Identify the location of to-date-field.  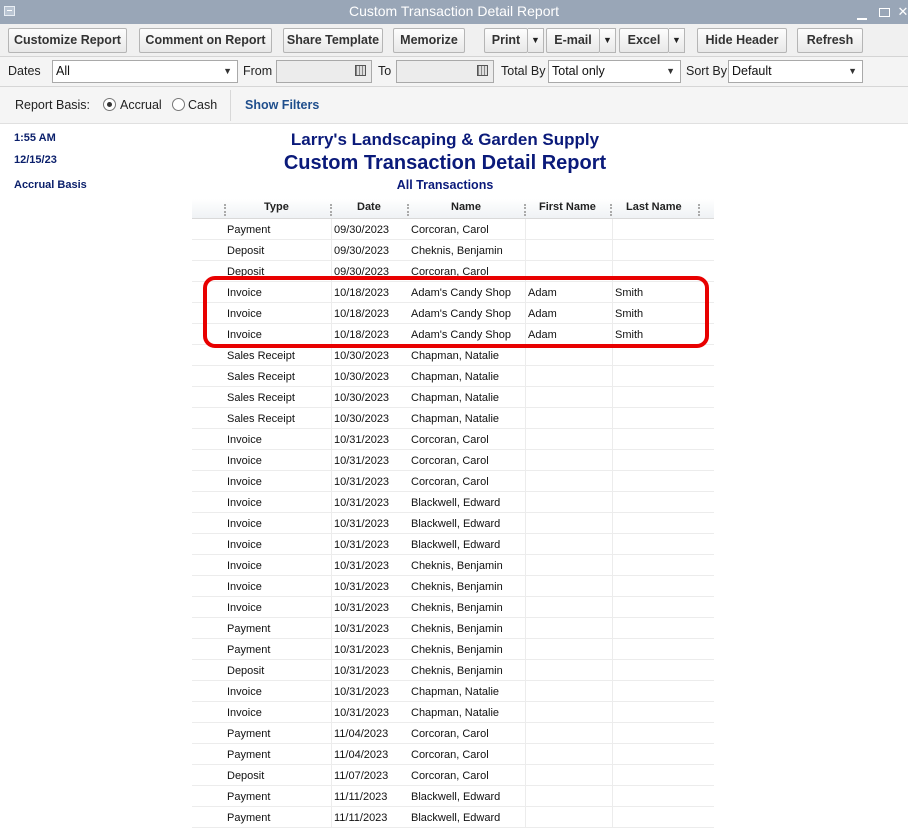
(445, 71).